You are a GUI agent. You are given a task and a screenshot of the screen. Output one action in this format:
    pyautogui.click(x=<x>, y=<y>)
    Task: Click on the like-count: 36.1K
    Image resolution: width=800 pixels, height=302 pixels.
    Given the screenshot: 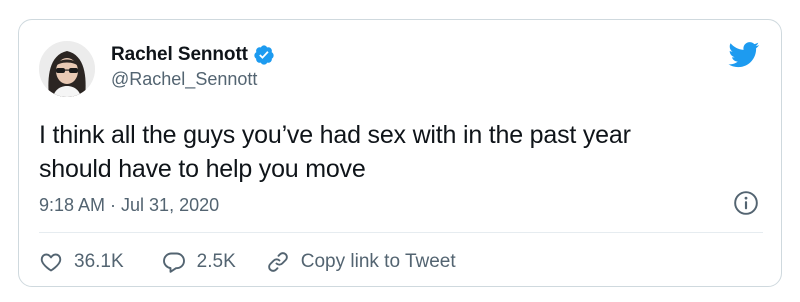 What is the action you would take?
    pyautogui.click(x=99, y=261)
    